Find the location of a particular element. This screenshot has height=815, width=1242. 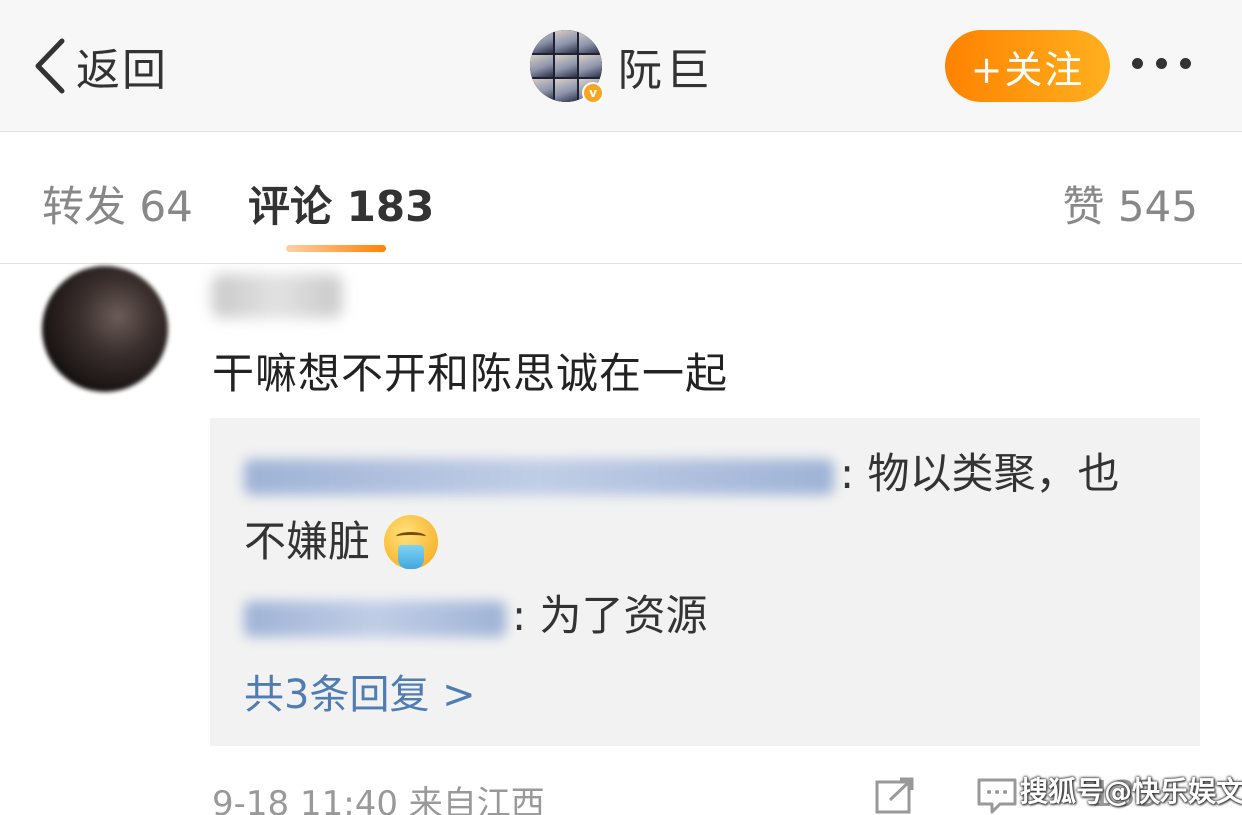

reply-text: 不嫌脏 is located at coordinates (307, 541).